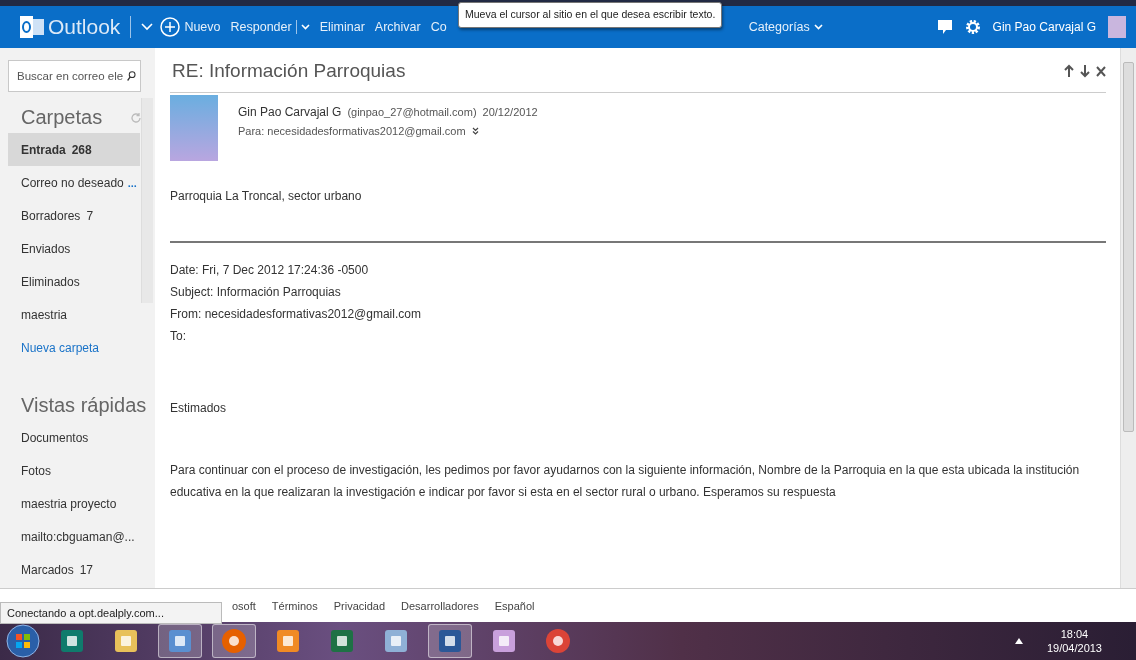 This screenshot has width=1136, height=660. Describe the element at coordinates (86, 569) in the screenshot. I see `count: 17` at that location.